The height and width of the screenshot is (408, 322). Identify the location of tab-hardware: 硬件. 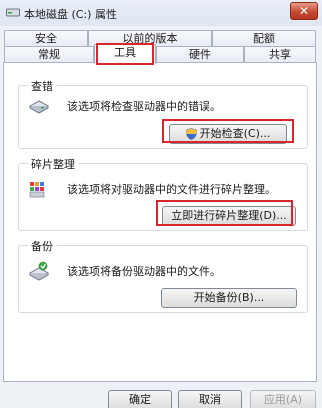
(200, 54).